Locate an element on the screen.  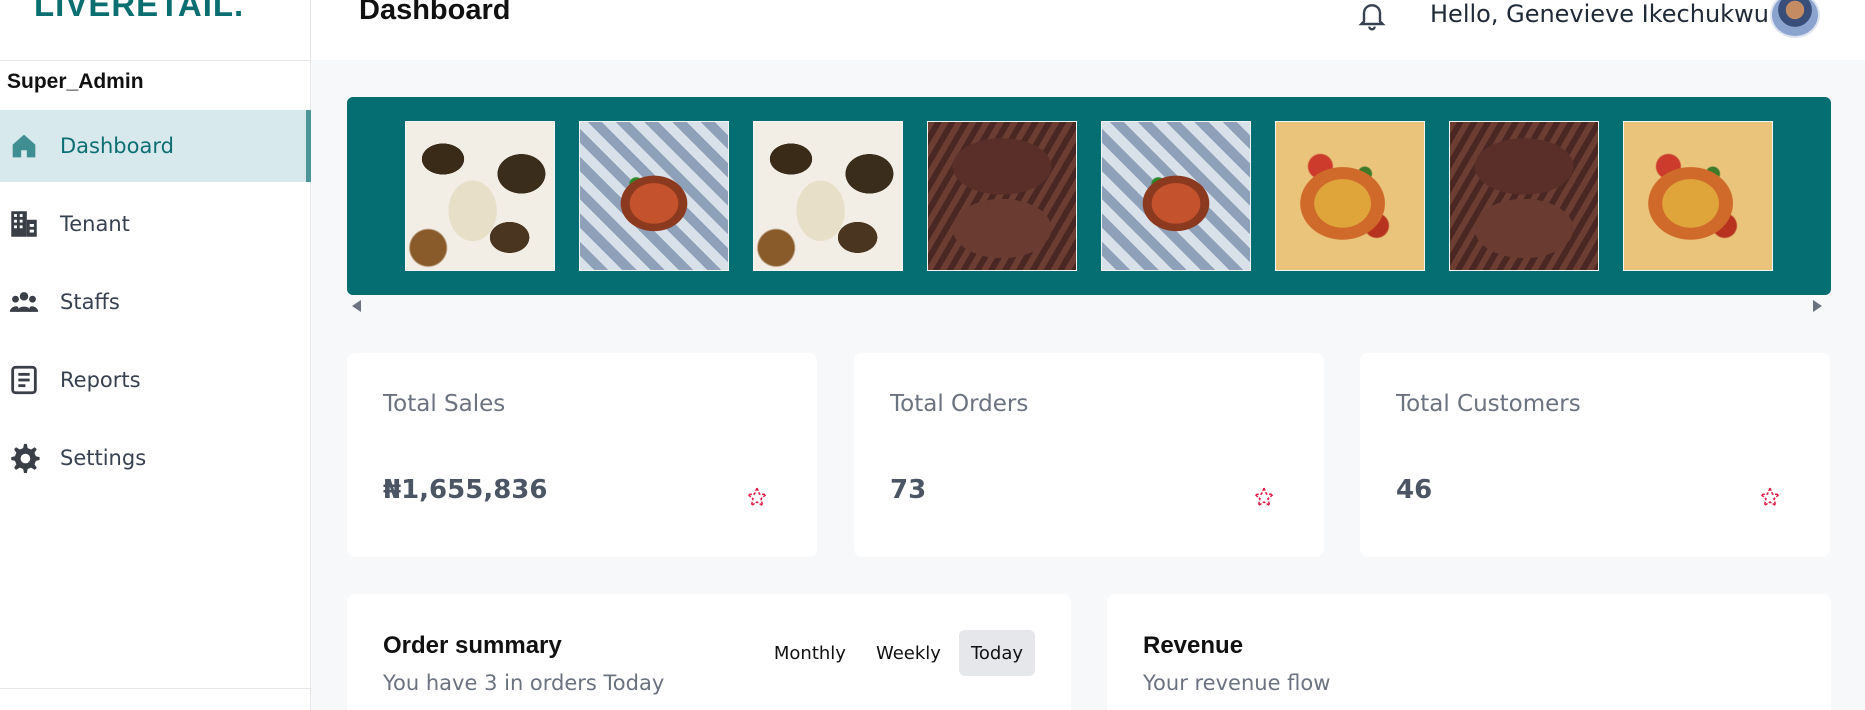
stat-value: 73 is located at coordinates (908, 490).